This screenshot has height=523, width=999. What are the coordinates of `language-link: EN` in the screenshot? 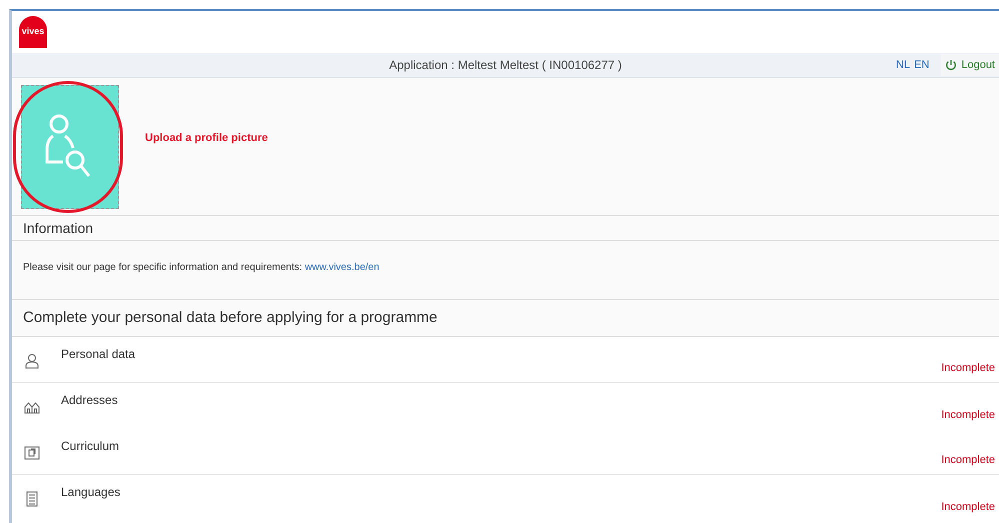 It's located at (922, 65).